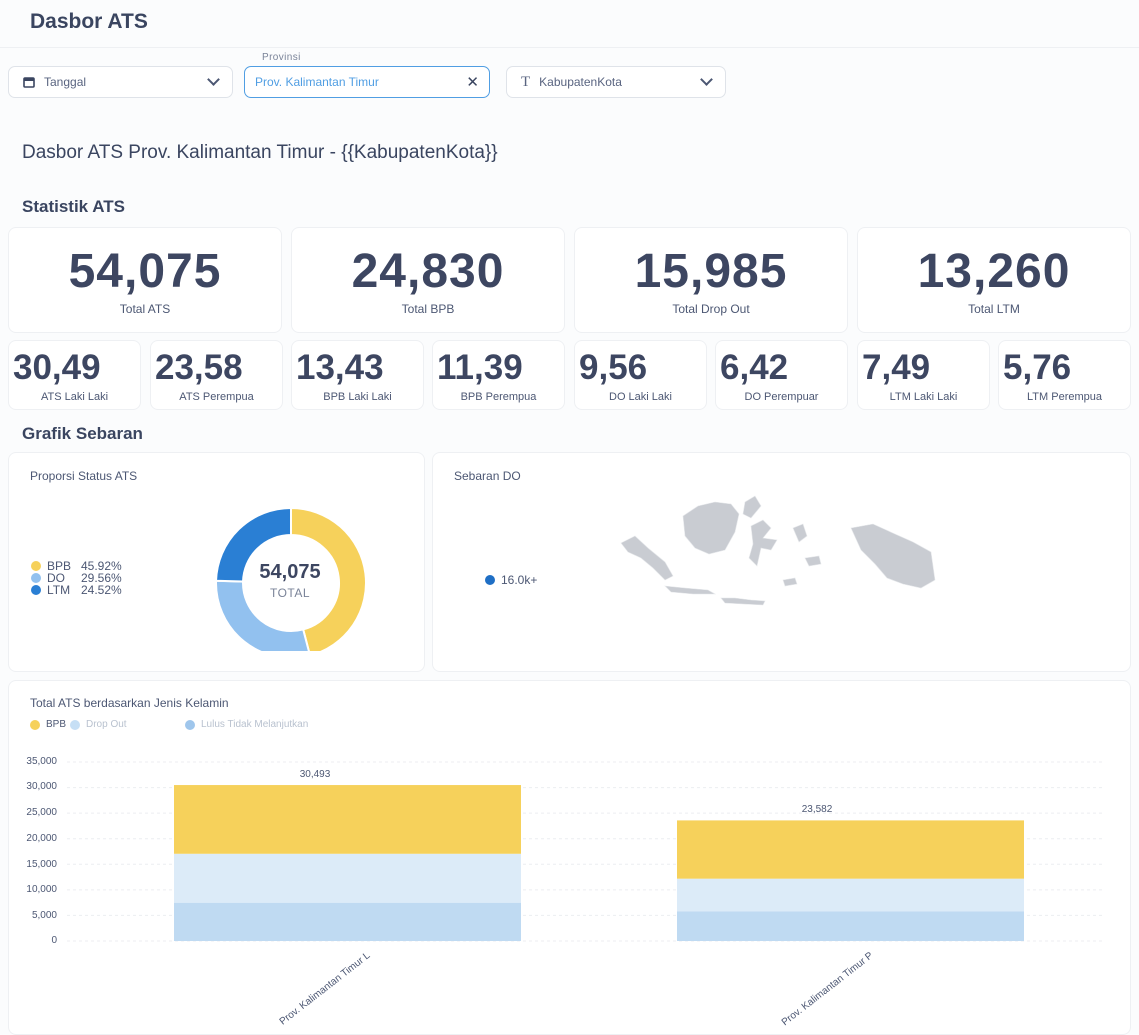  Describe the element at coordinates (613, 367) in the screenshot. I see `stat-value: 9,56` at that location.